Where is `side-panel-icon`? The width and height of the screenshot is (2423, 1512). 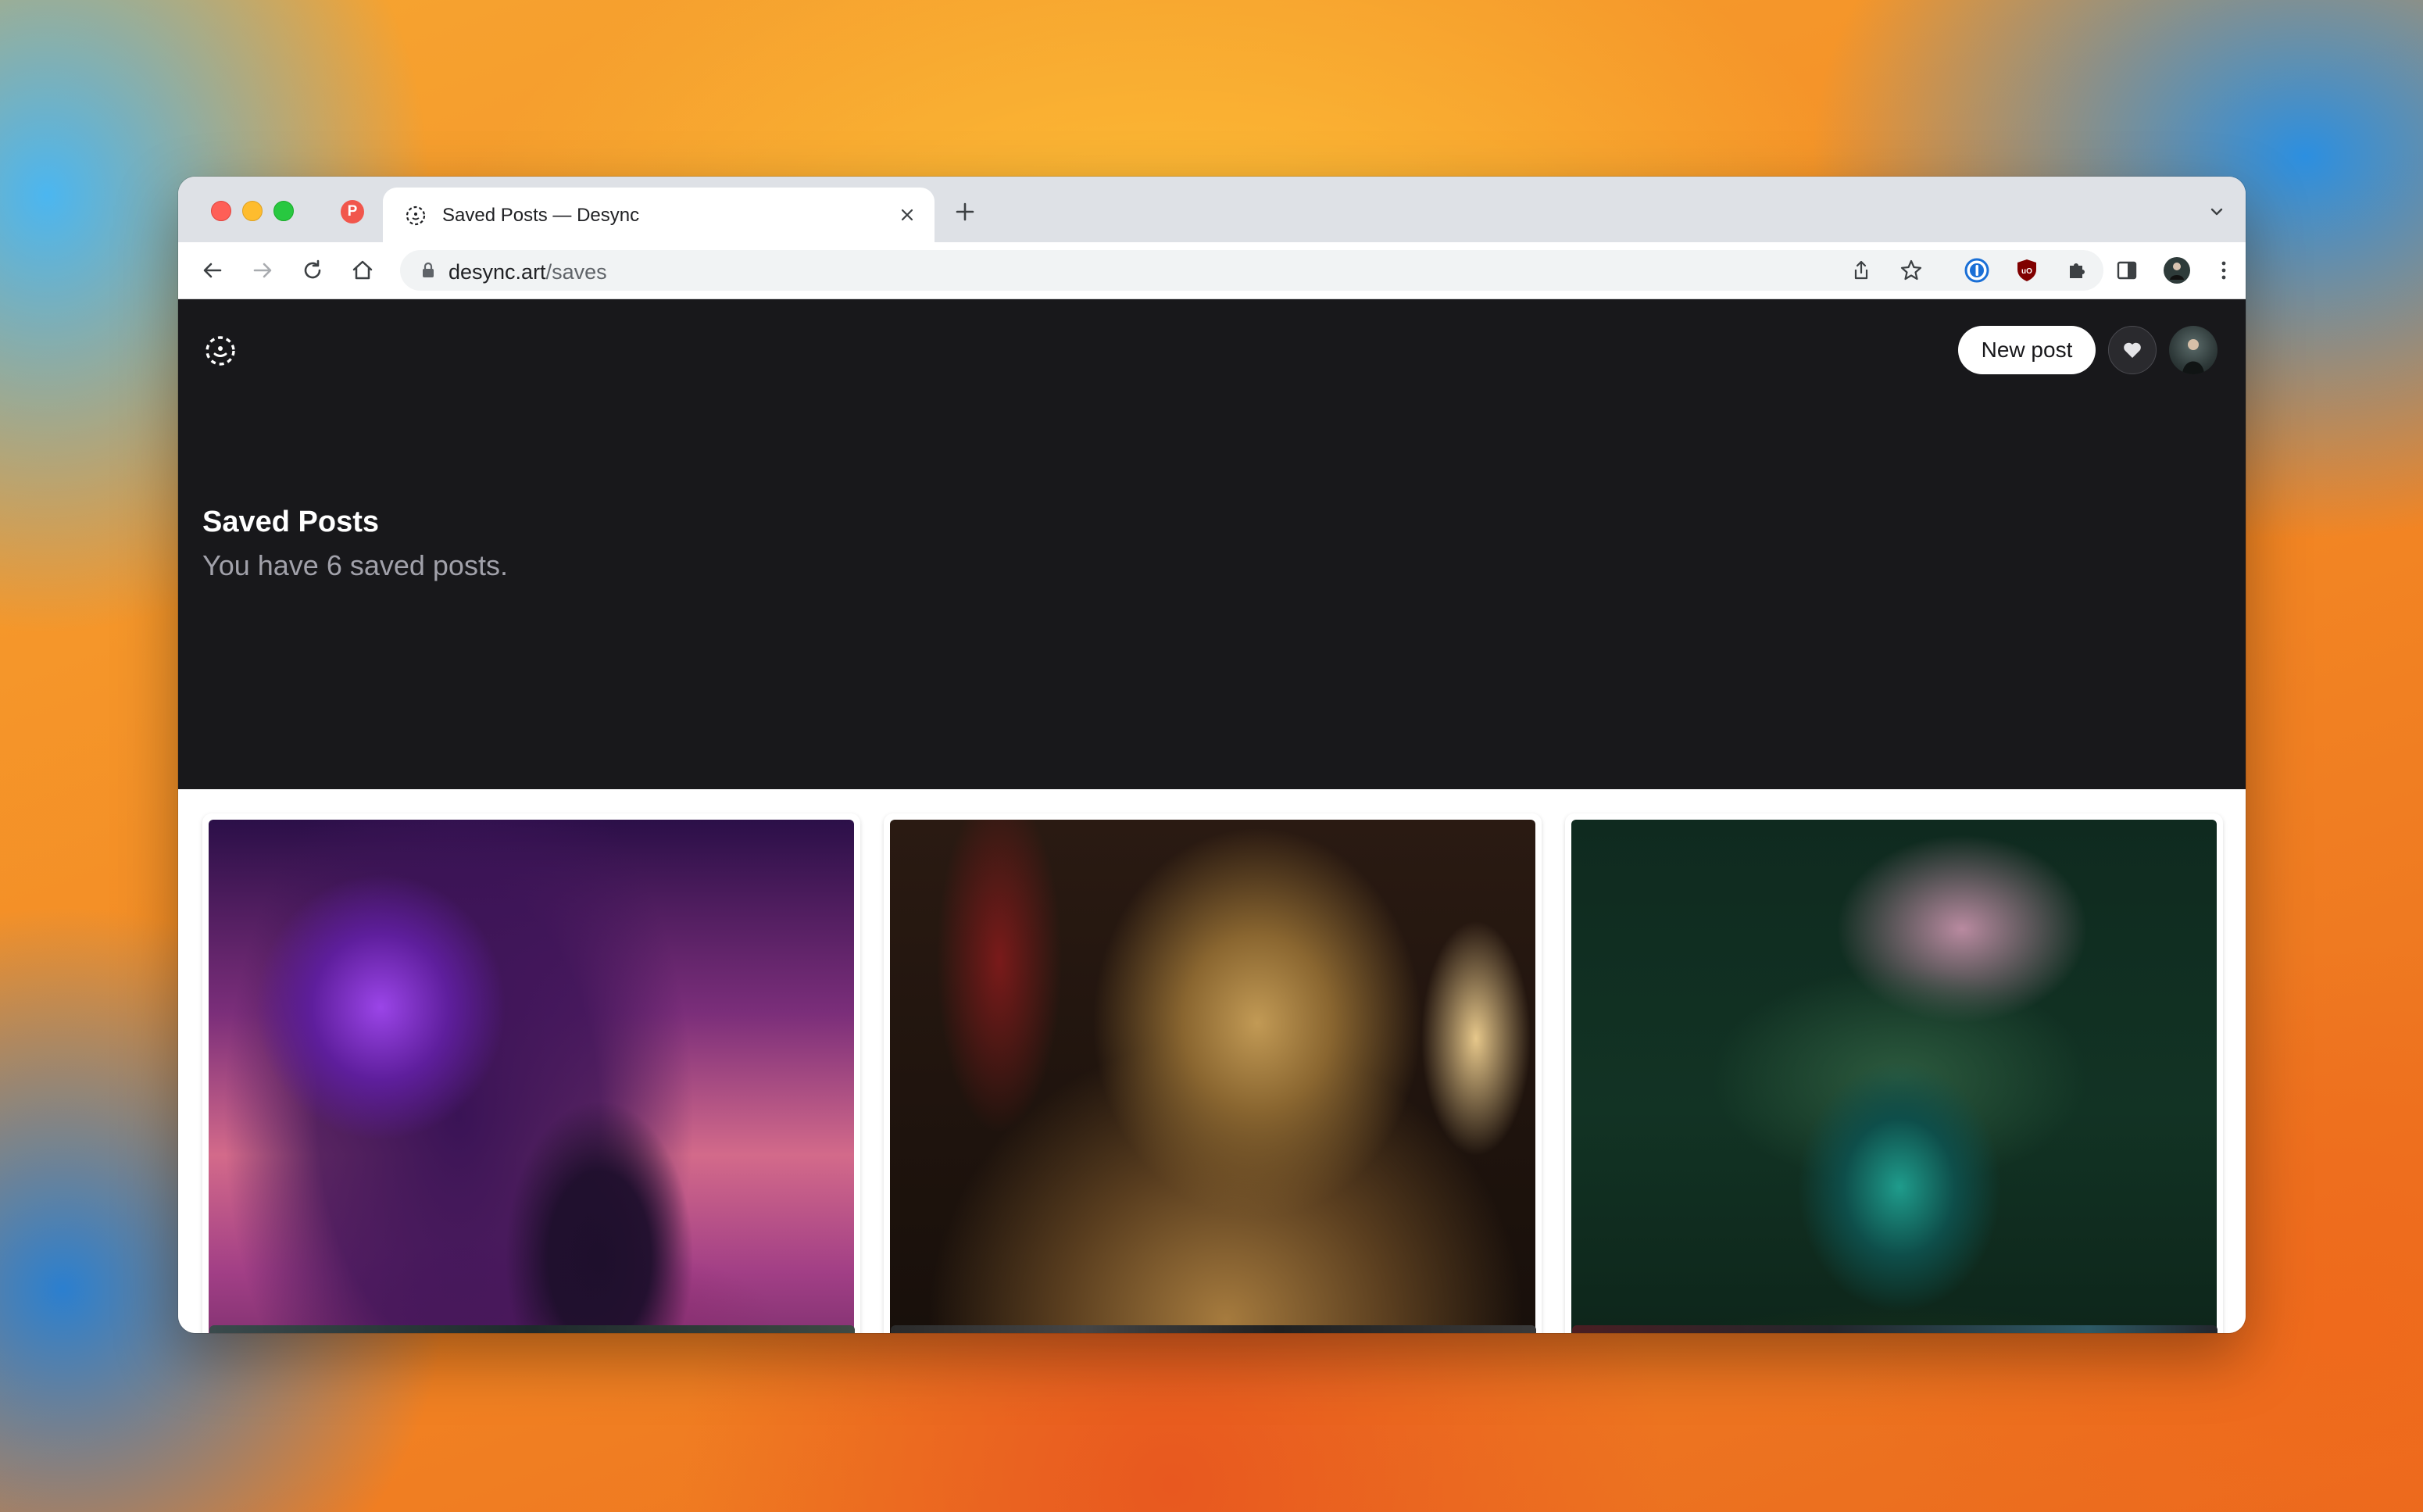
side-panel-icon is located at coordinates (2127, 270).